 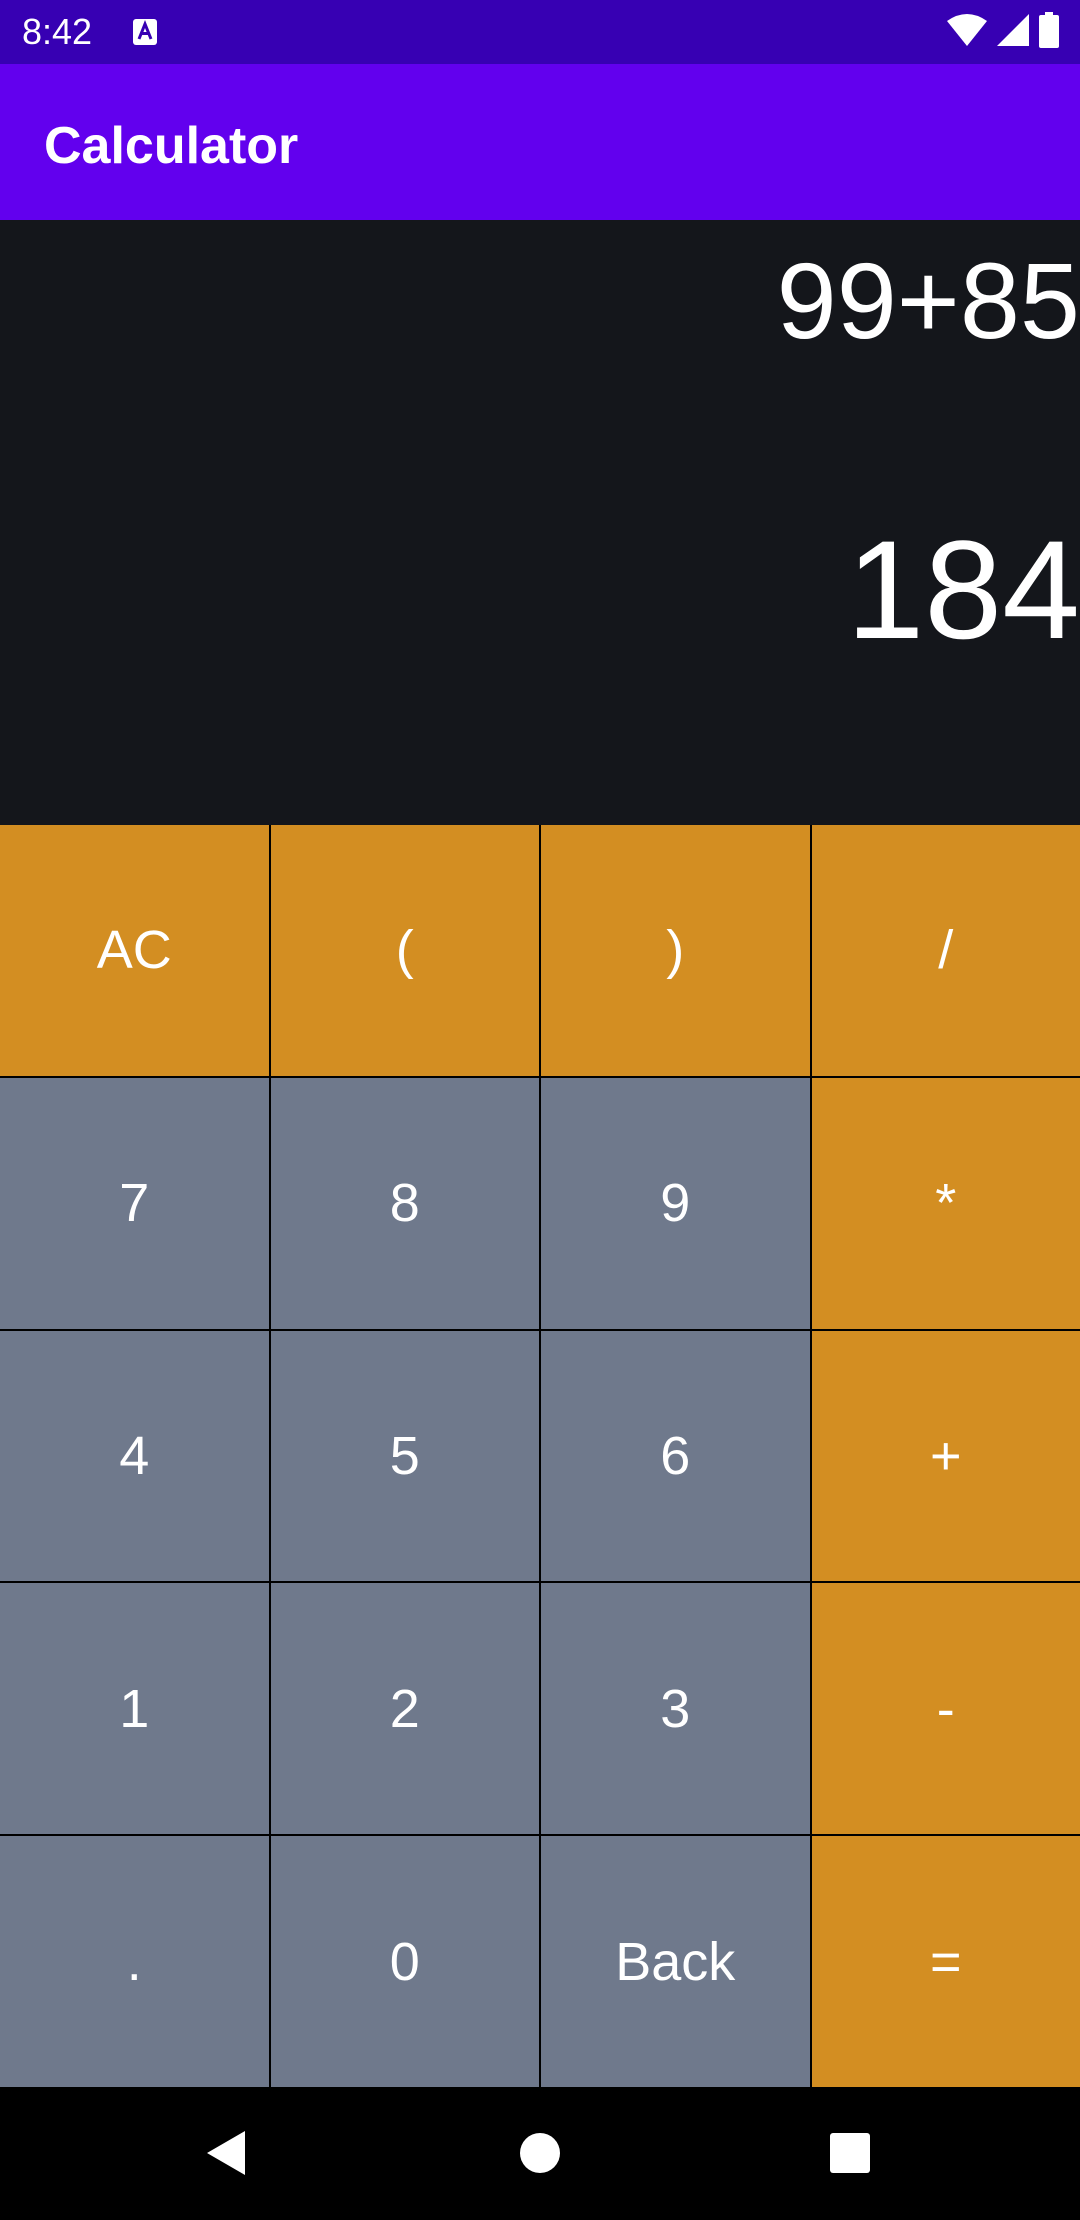 I want to click on status-icons, so click(x=1003, y=32).